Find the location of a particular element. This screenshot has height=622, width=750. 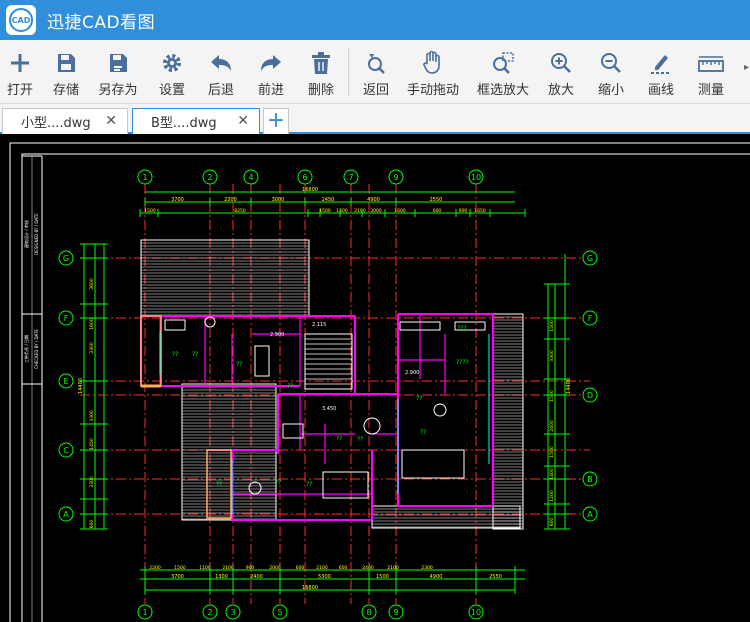

pencil-line-icon is located at coordinates (661, 64).